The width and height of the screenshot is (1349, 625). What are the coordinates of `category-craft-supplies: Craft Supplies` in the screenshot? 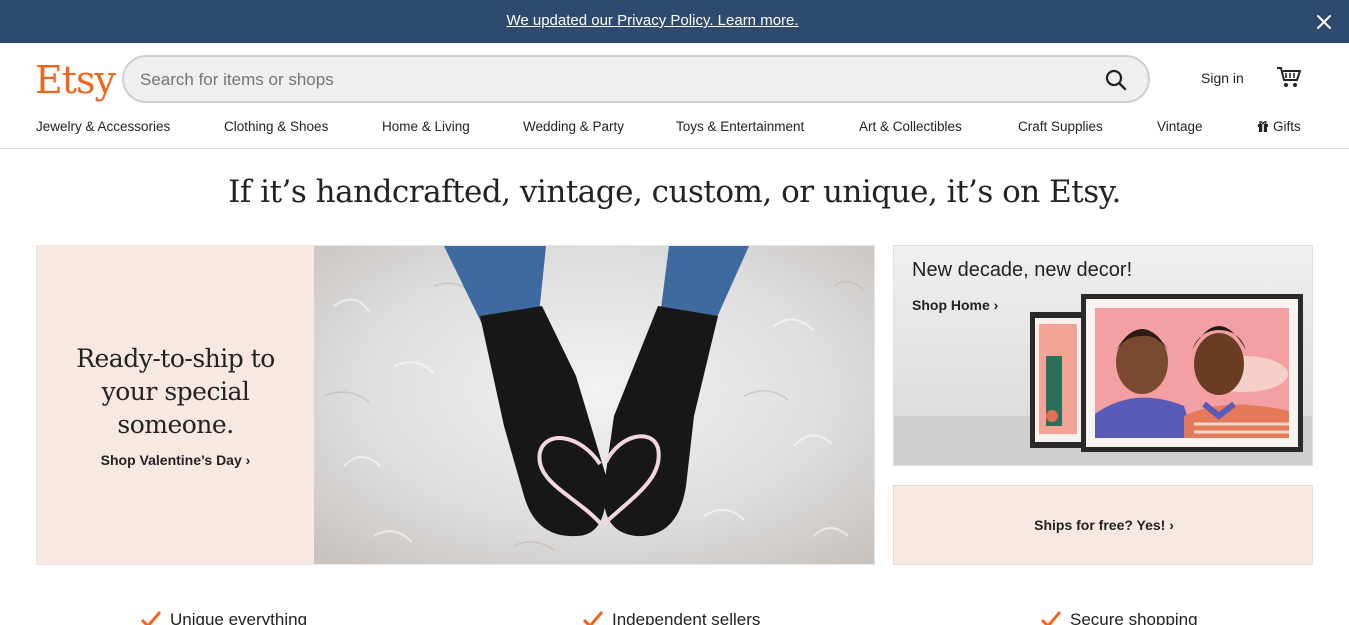 It's located at (1060, 126).